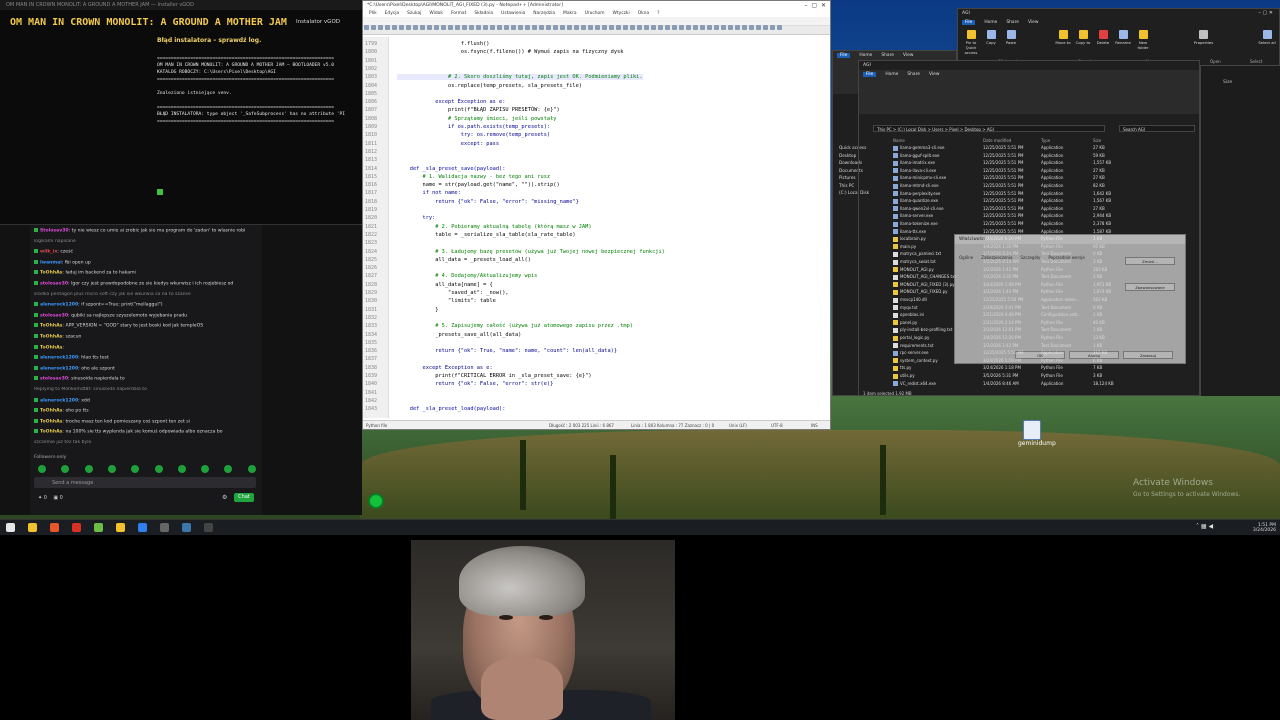 This screenshot has width=1280, height=720. What do you see at coordinates (991, 37) in the screenshot?
I see `ribbon-button: Copy` at bounding box center [991, 37].